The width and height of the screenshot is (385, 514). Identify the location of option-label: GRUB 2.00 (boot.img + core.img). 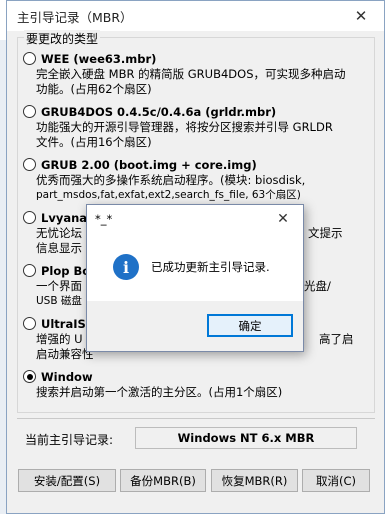
(149, 164).